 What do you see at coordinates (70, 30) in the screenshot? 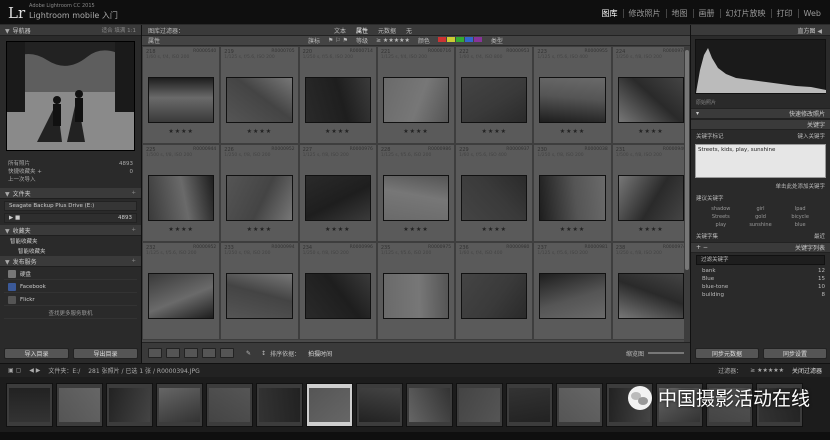
I see `navigator-header: ▼ 导航器 适合 填满 1:1` at bounding box center [70, 30].